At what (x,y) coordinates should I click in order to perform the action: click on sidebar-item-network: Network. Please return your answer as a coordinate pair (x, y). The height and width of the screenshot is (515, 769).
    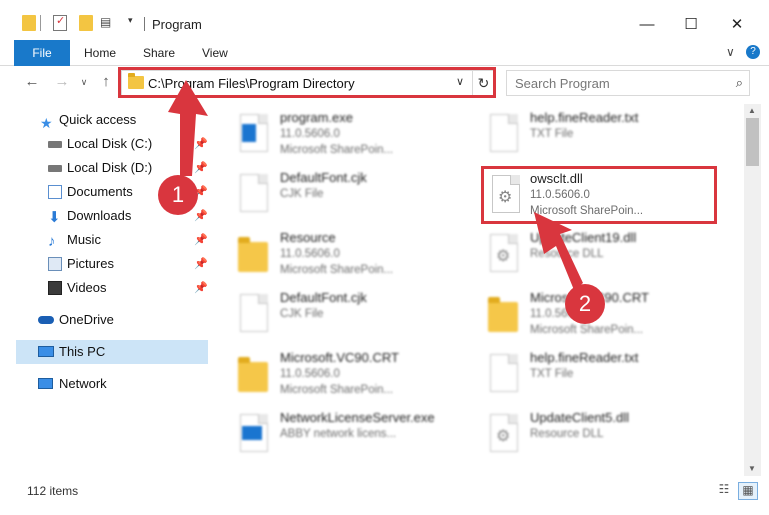
    Looking at the image, I should click on (112, 384).